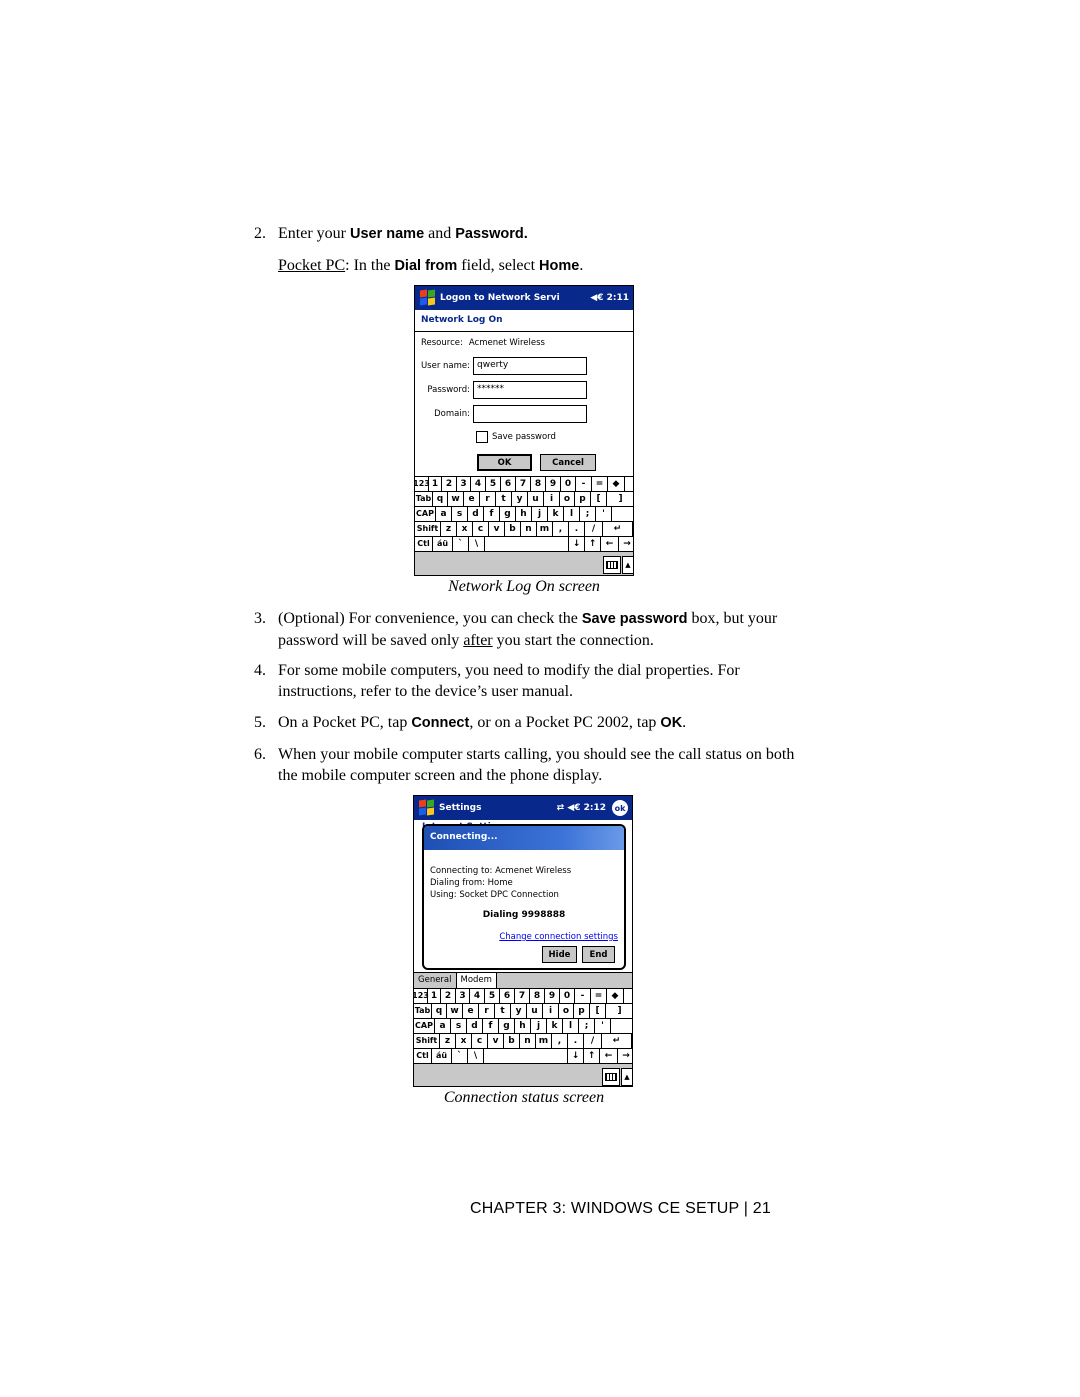 This screenshot has width=1080, height=1397. What do you see at coordinates (524, 437) in the screenshot?
I see `save-password-label: Save password` at bounding box center [524, 437].